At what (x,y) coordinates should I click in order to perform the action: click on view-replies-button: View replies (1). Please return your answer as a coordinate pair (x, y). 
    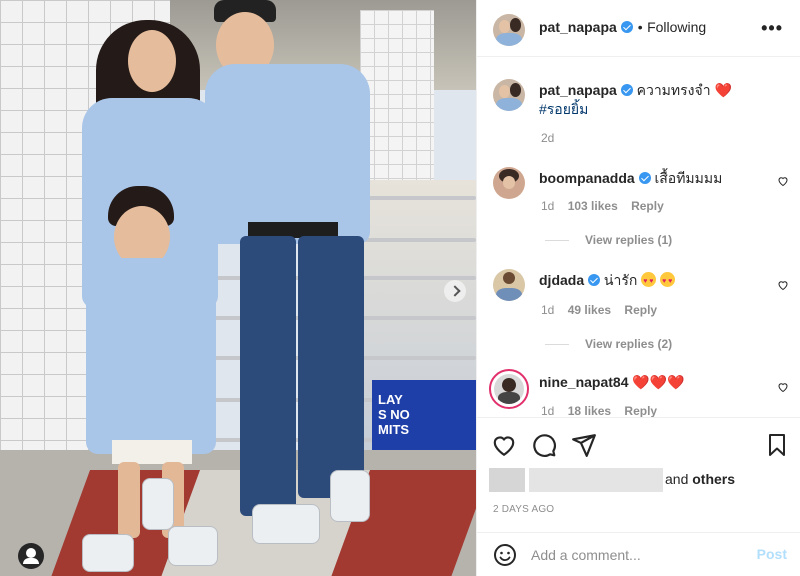
    Looking at the image, I should click on (608, 240).